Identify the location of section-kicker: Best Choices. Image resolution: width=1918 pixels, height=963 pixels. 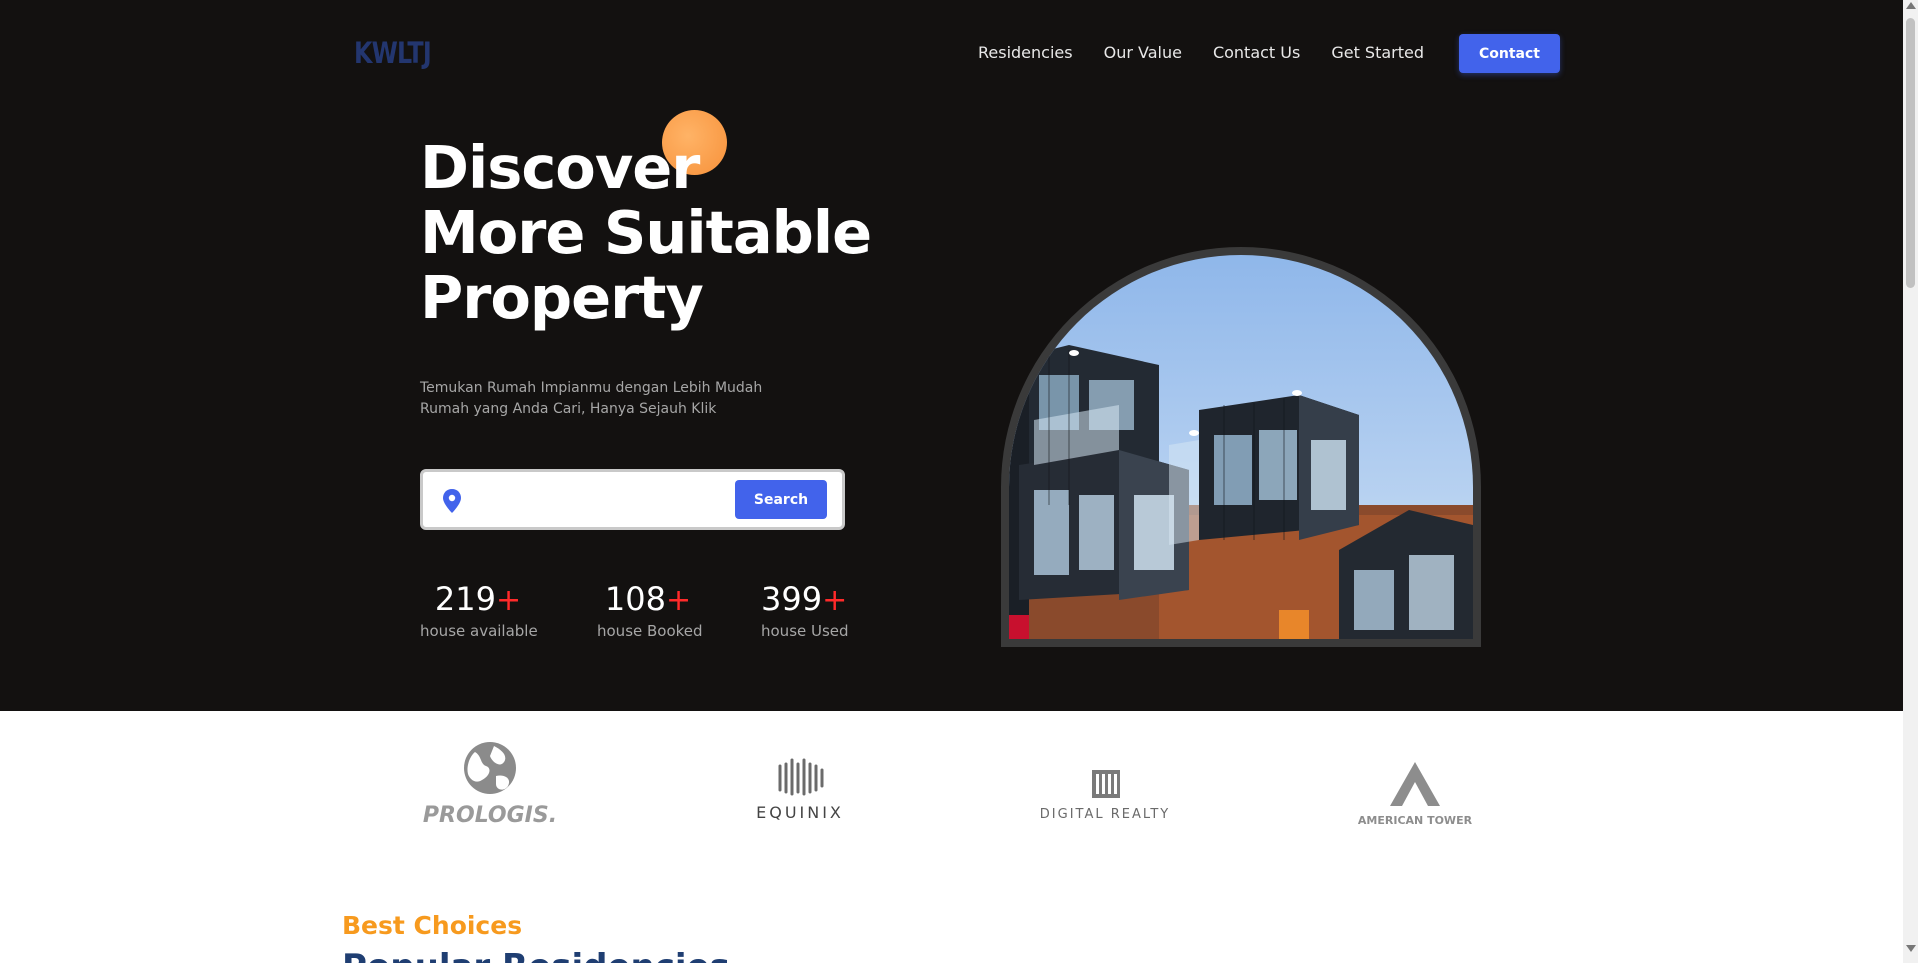
(432, 925).